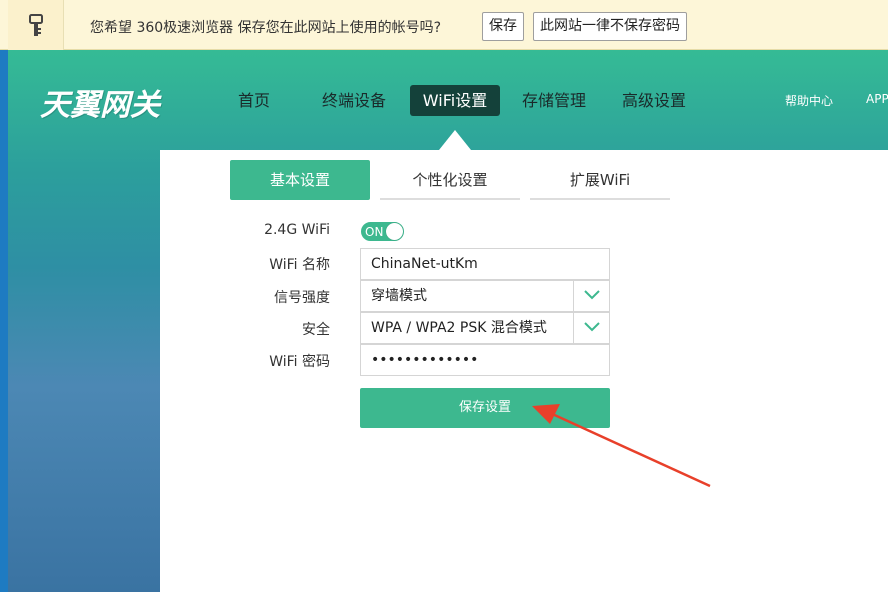  Describe the element at coordinates (554, 100) in the screenshot. I see `nav-storage: 存储管理` at that location.